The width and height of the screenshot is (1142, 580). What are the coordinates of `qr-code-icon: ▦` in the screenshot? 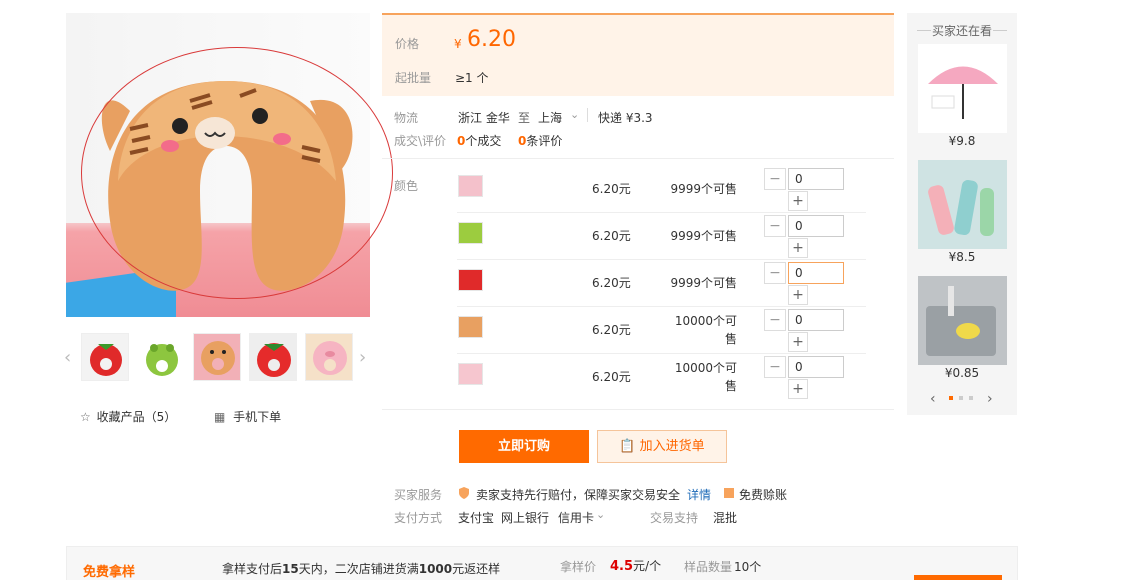 It's located at (220, 417).